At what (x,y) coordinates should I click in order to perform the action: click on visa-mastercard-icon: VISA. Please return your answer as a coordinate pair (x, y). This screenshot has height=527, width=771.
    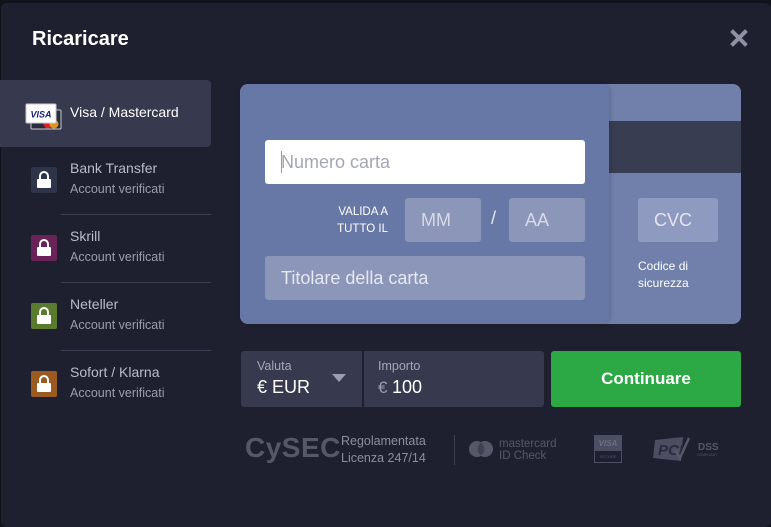
    Looking at the image, I should click on (43, 116).